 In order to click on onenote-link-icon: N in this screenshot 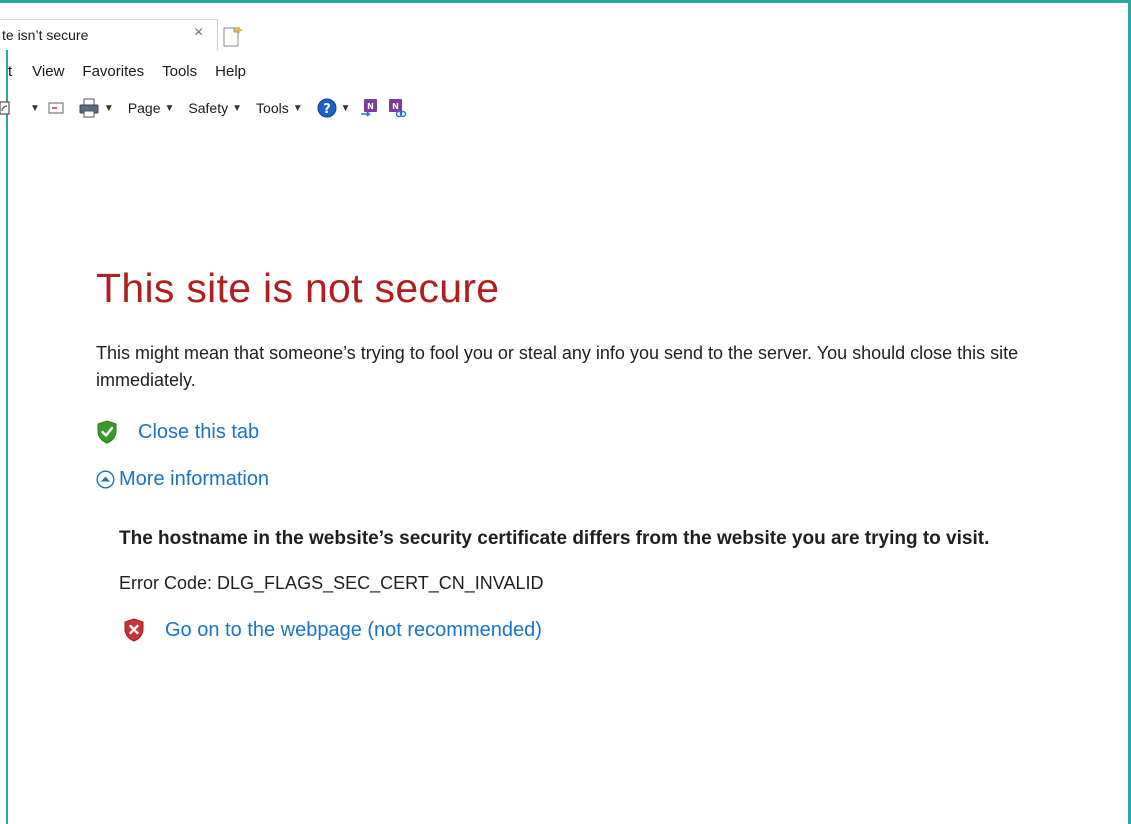, I will do `click(397, 108)`.